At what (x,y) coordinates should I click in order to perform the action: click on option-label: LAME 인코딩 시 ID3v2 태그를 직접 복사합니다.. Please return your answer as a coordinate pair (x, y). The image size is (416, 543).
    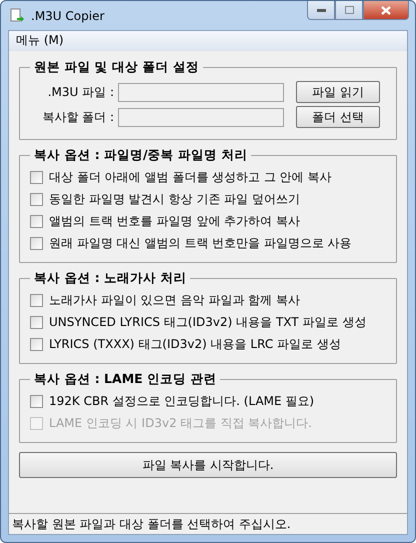
    Looking at the image, I should click on (180, 423).